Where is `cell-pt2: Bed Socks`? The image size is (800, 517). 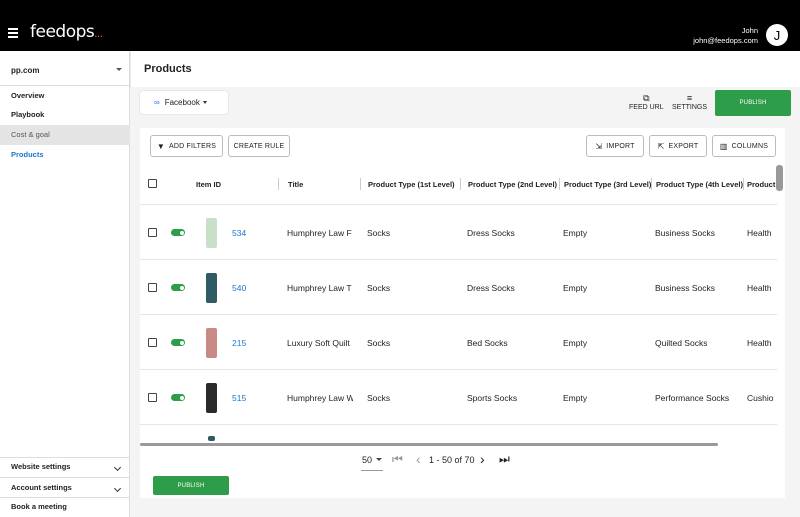
cell-pt2: Bed Socks is located at coordinates (487, 343).